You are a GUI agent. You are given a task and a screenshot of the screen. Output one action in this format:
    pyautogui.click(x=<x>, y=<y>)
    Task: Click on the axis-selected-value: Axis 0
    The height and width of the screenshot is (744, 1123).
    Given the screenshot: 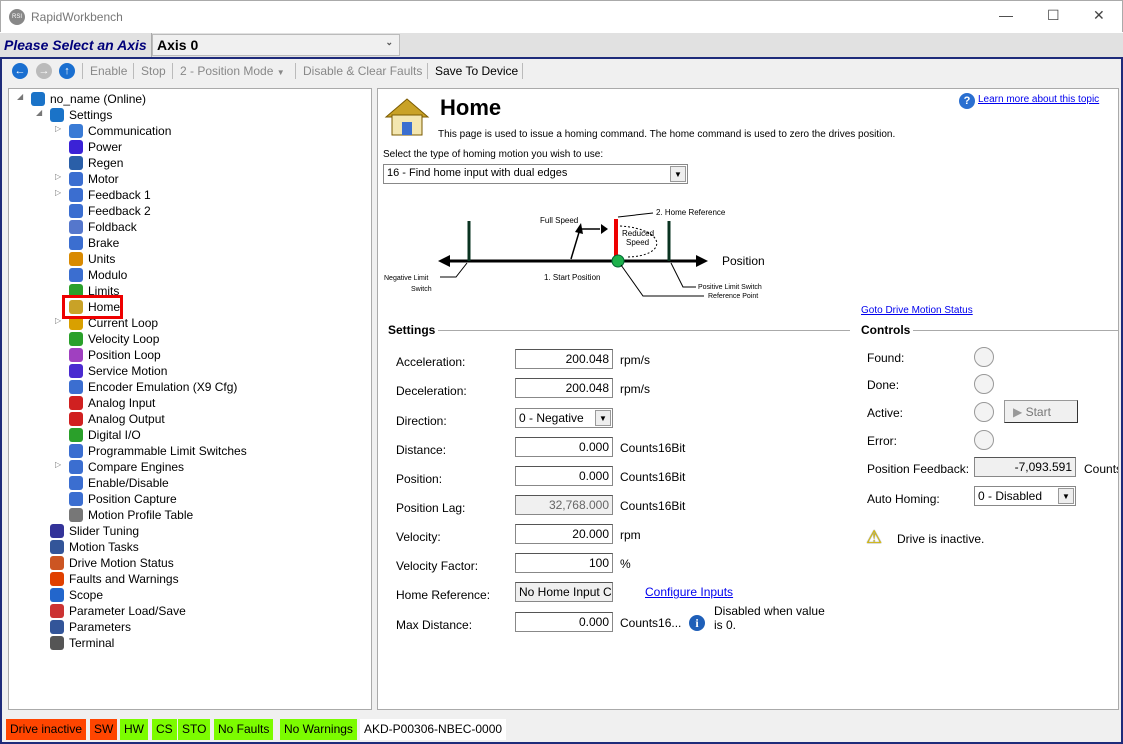 What is the action you would take?
    pyautogui.click(x=178, y=45)
    